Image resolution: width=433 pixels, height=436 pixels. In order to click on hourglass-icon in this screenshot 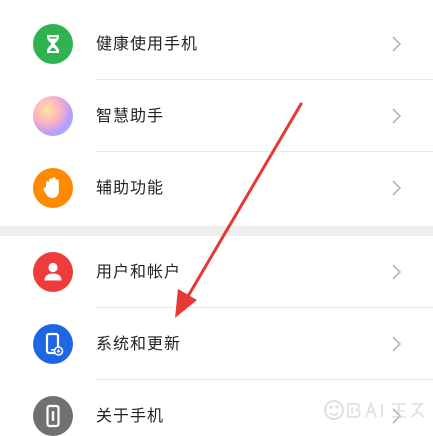, I will do `click(53, 44)`.